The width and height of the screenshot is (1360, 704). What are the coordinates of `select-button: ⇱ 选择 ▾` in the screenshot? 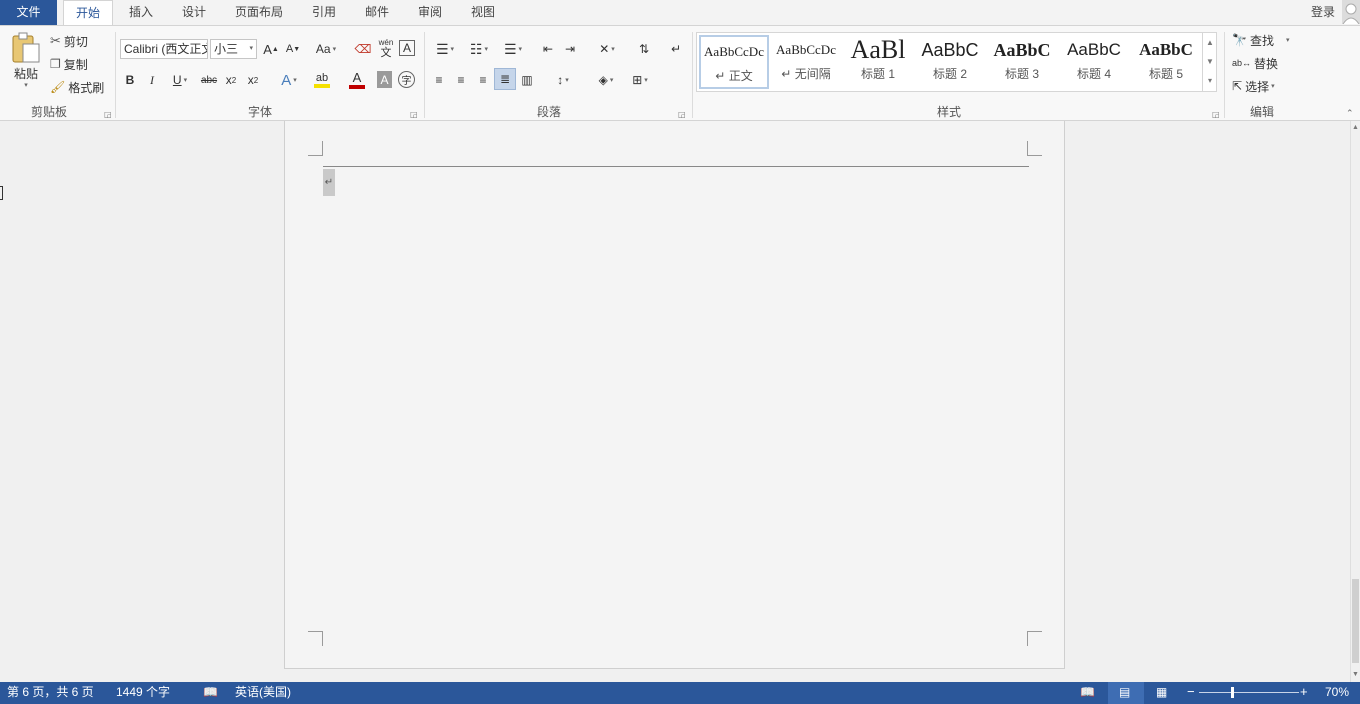 It's located at (1253, 86).